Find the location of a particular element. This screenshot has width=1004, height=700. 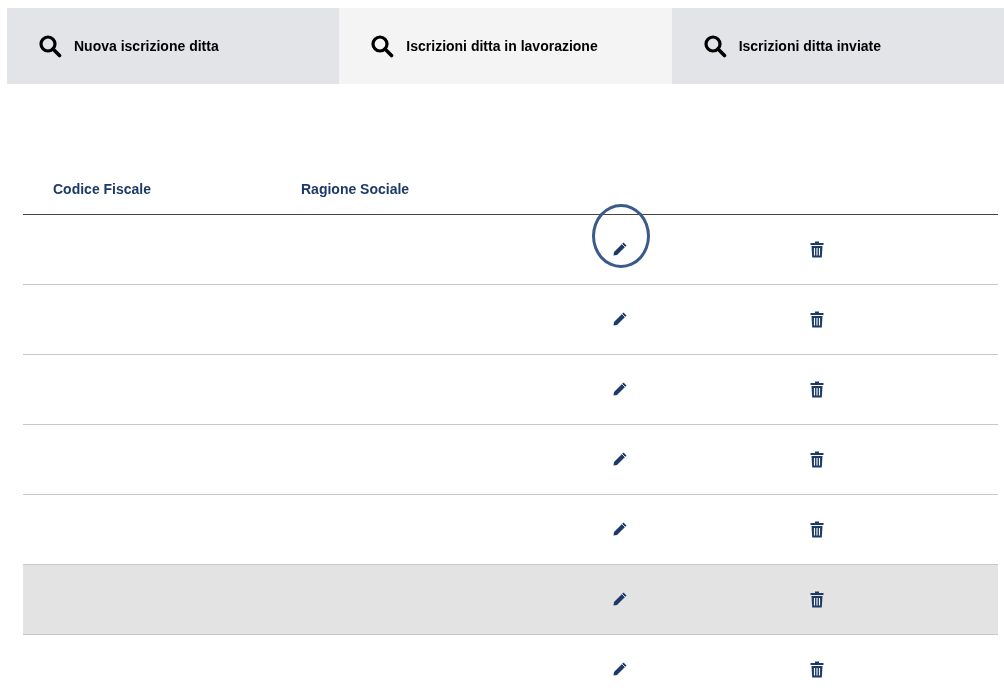

tab: Iscrizioni ditta in lavorazione is located at coordinates (505, 46).